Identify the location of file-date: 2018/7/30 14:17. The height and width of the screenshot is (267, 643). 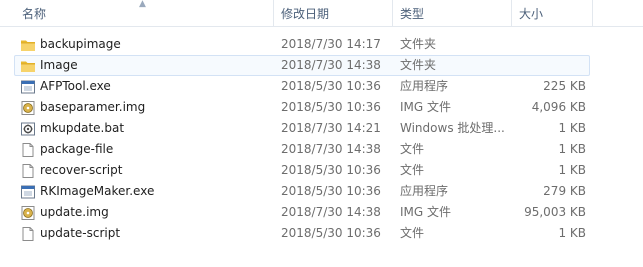
(331, 44).